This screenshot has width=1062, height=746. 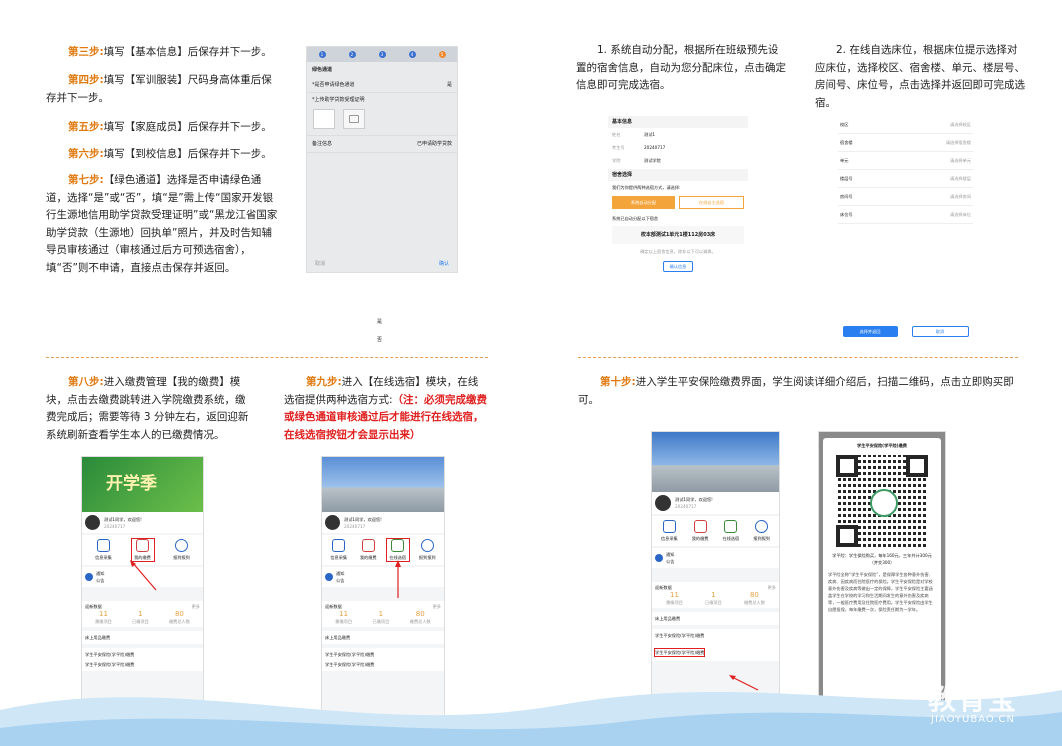 What do you see at coordinates (332, 522) in the screenshot?
I see `avatar` at bounding box center [332, 522].